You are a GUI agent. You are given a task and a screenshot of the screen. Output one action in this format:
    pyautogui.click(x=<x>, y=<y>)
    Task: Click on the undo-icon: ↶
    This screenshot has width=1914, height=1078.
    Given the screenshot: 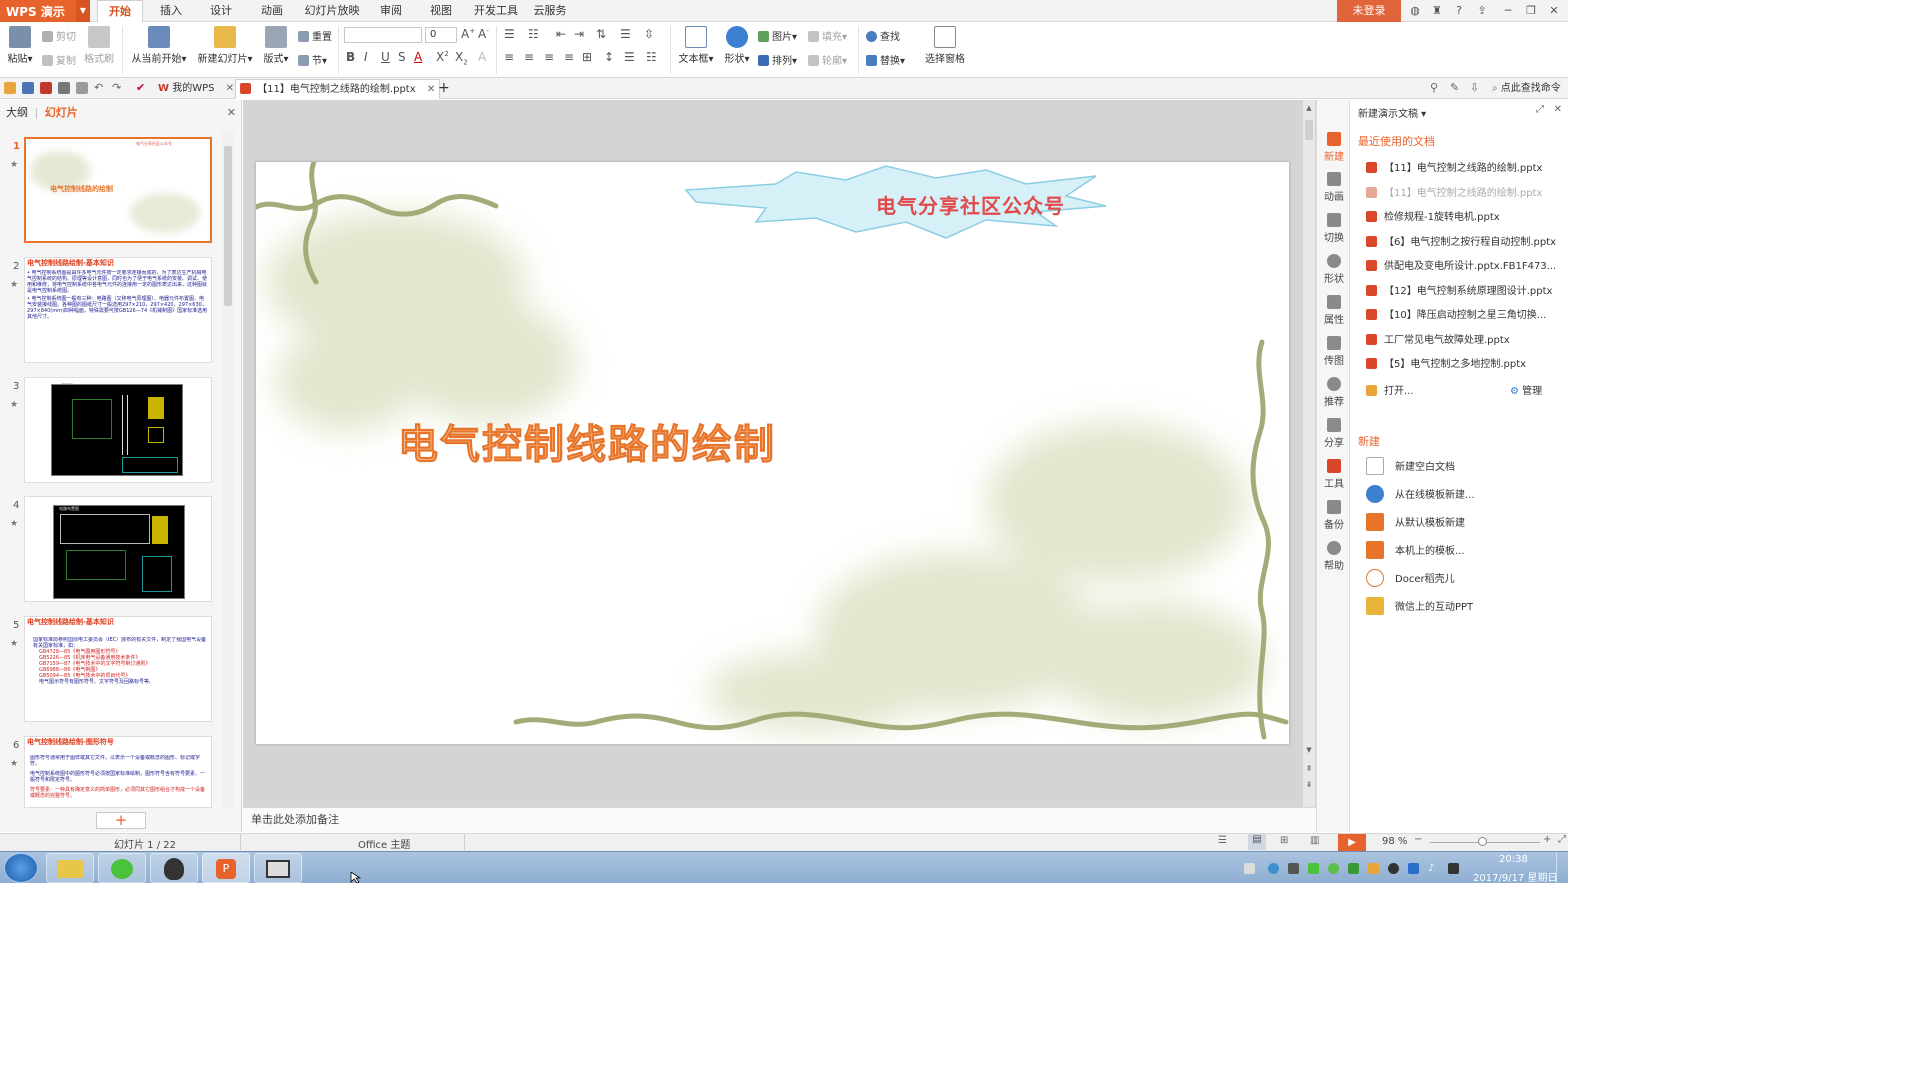 What is the action you would take?
    pyautogui.click(x=100, y=88)
    